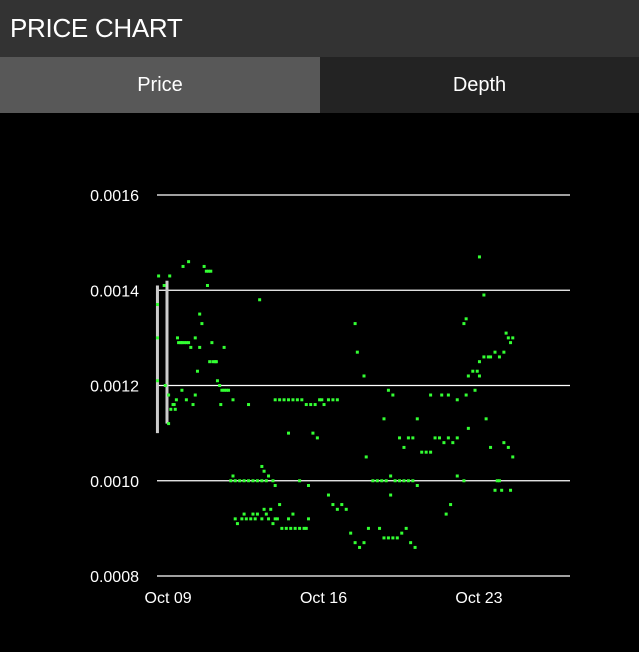  I want to click on tab-price: Price, so click(160, 85).